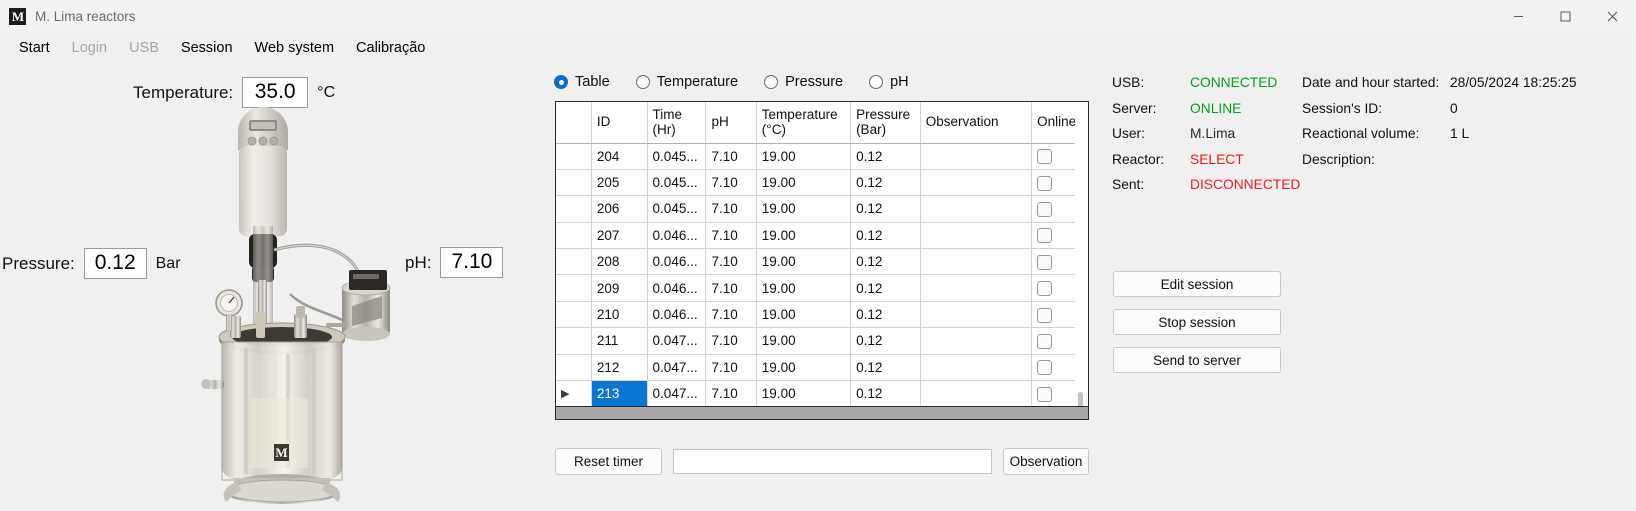 The image size is (1636, 511). What do you see at coordinates (1081, 254) in the screenshot?
I see `table-vertical-scrollbar` at bounding box center [1081, 254].